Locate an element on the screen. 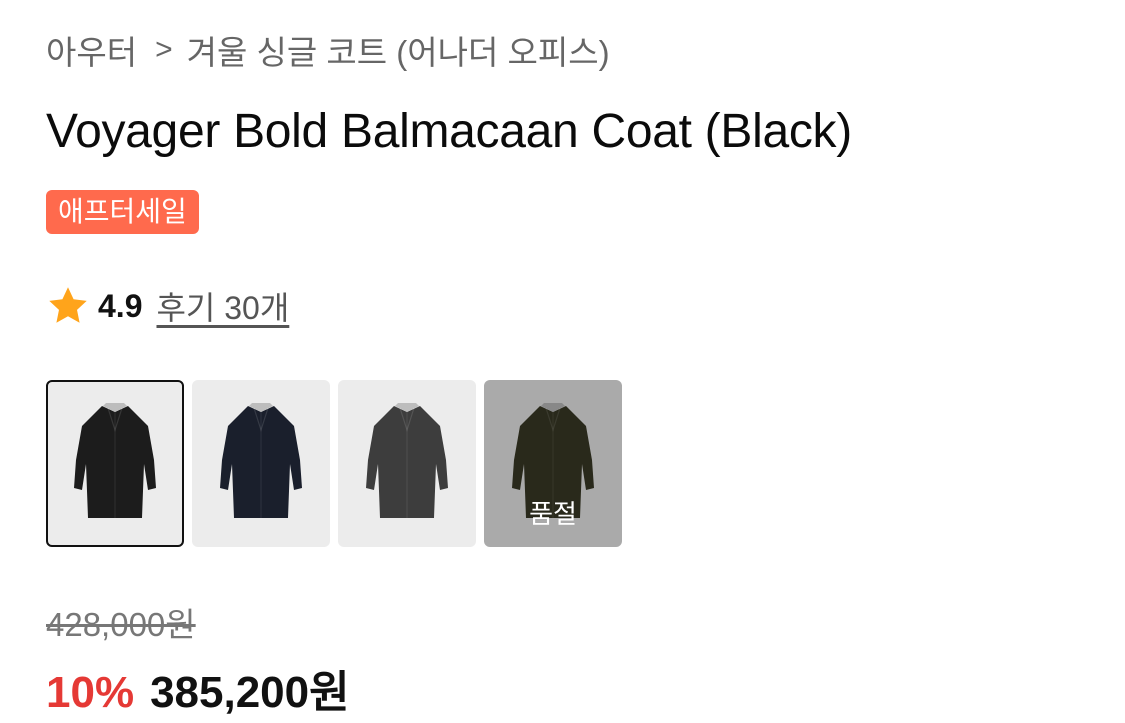 Image resolution: width=1125 pixels, height=723 pixels. sold-out-label: 품절 is located at coordinates (553, 514).